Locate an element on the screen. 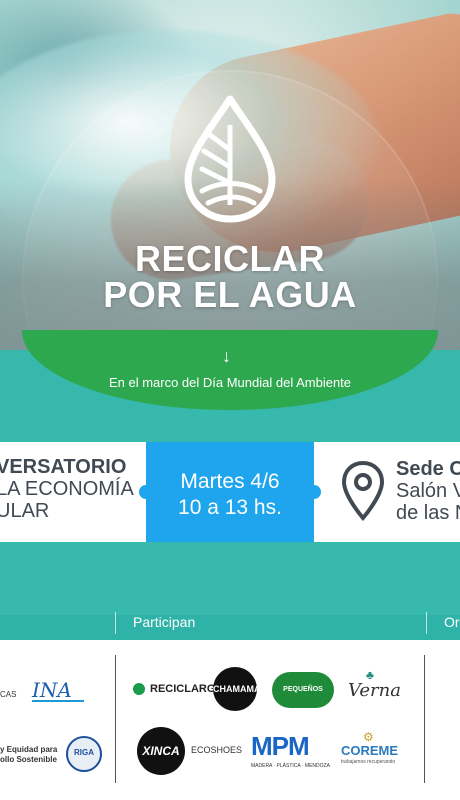  cut-logo-text: CAS is located at coordinates (8, 694).